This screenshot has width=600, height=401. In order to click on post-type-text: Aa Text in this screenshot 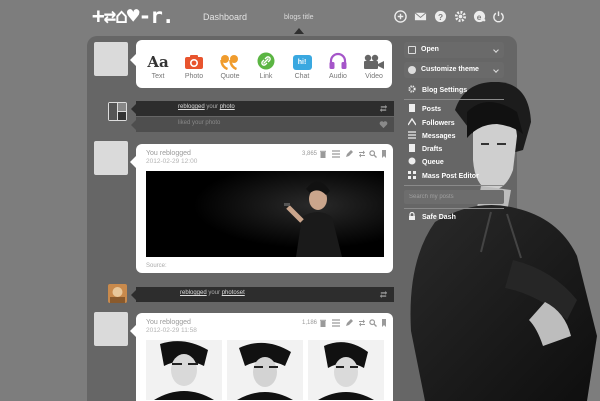, I will do `click(158, 64)`.